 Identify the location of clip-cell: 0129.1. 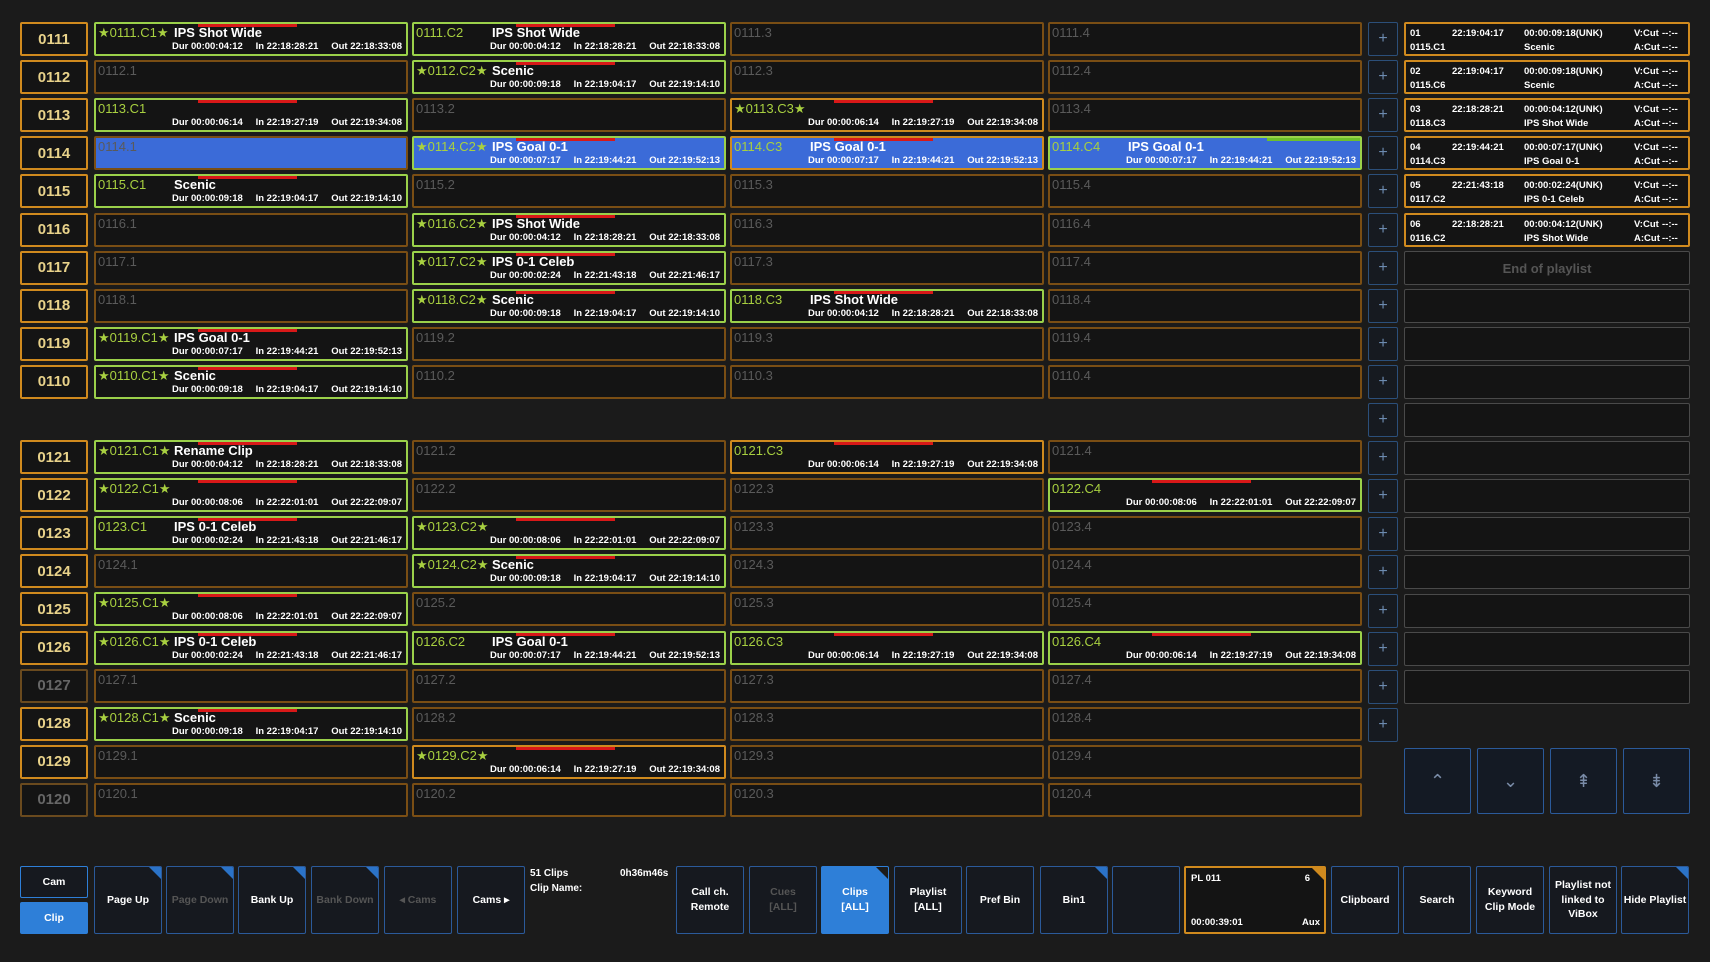
(251, 761).